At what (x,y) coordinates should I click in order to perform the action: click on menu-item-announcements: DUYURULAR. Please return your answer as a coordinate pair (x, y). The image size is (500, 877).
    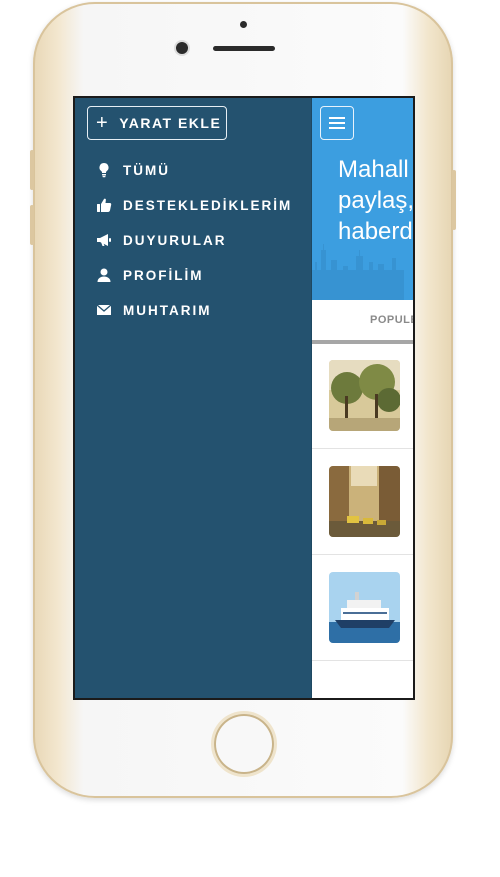
    Looking at the image, I should click on (161, 240).